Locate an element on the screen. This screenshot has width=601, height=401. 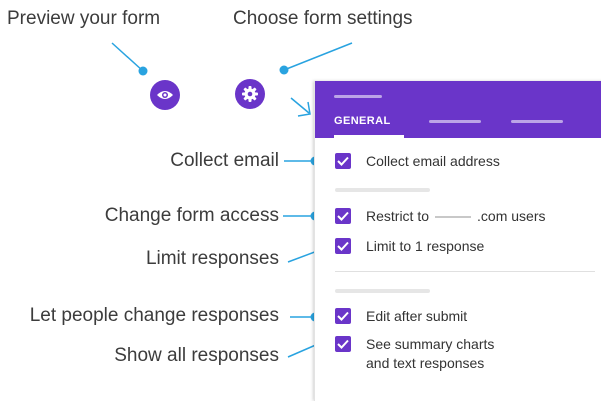
restrict-label-end: .com users is located at coordinates (511, 216).